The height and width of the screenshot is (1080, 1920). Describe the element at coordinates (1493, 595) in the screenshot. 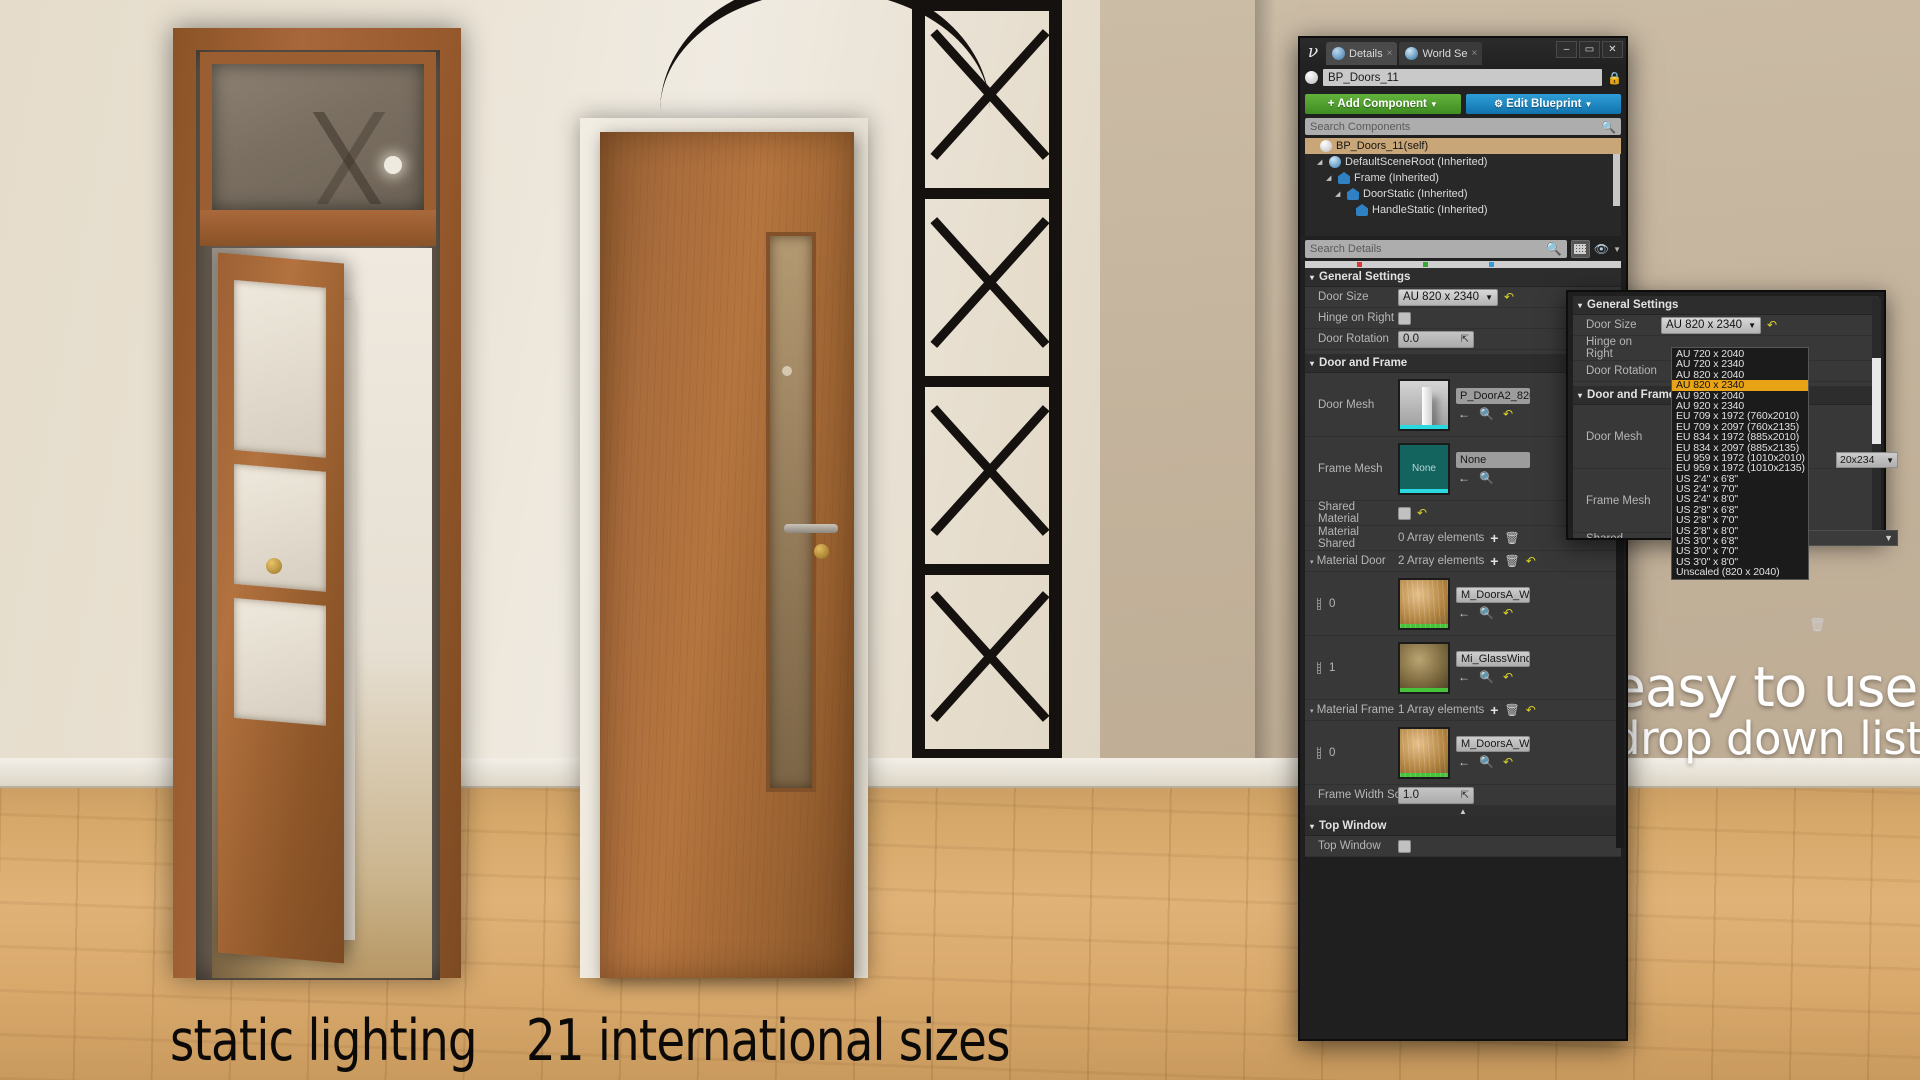

I see `material-door-value-0: M_DoorsA_W02 ▼` at that location.